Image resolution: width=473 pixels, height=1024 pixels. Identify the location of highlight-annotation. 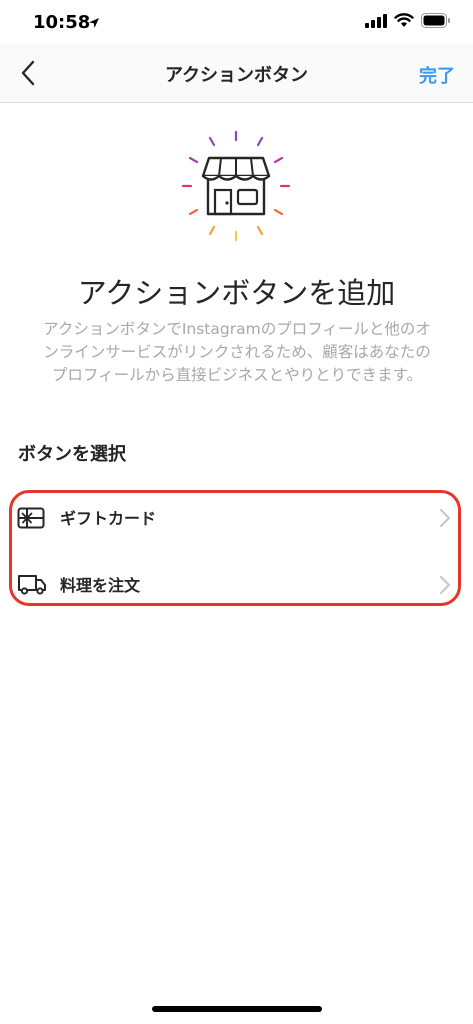
(235, 548).